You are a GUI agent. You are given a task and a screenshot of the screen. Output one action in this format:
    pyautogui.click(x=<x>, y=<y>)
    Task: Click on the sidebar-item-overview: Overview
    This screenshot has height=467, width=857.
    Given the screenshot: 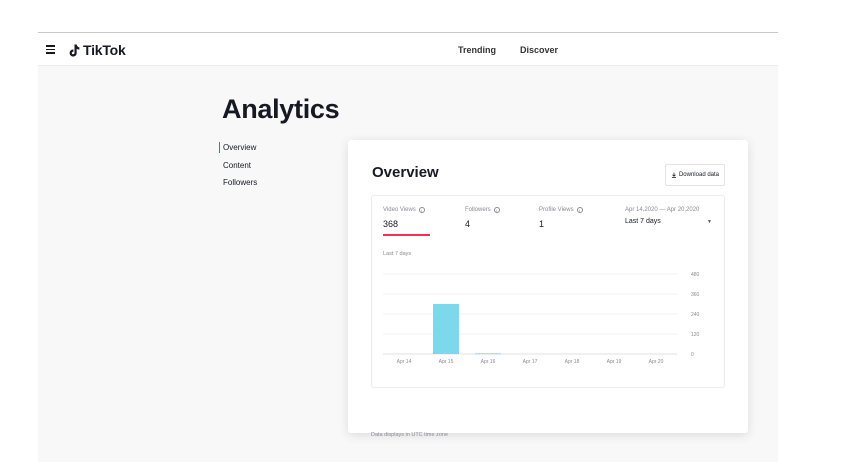 What is the action you would take?
    pyautogui.click(x=238, y=147)
    